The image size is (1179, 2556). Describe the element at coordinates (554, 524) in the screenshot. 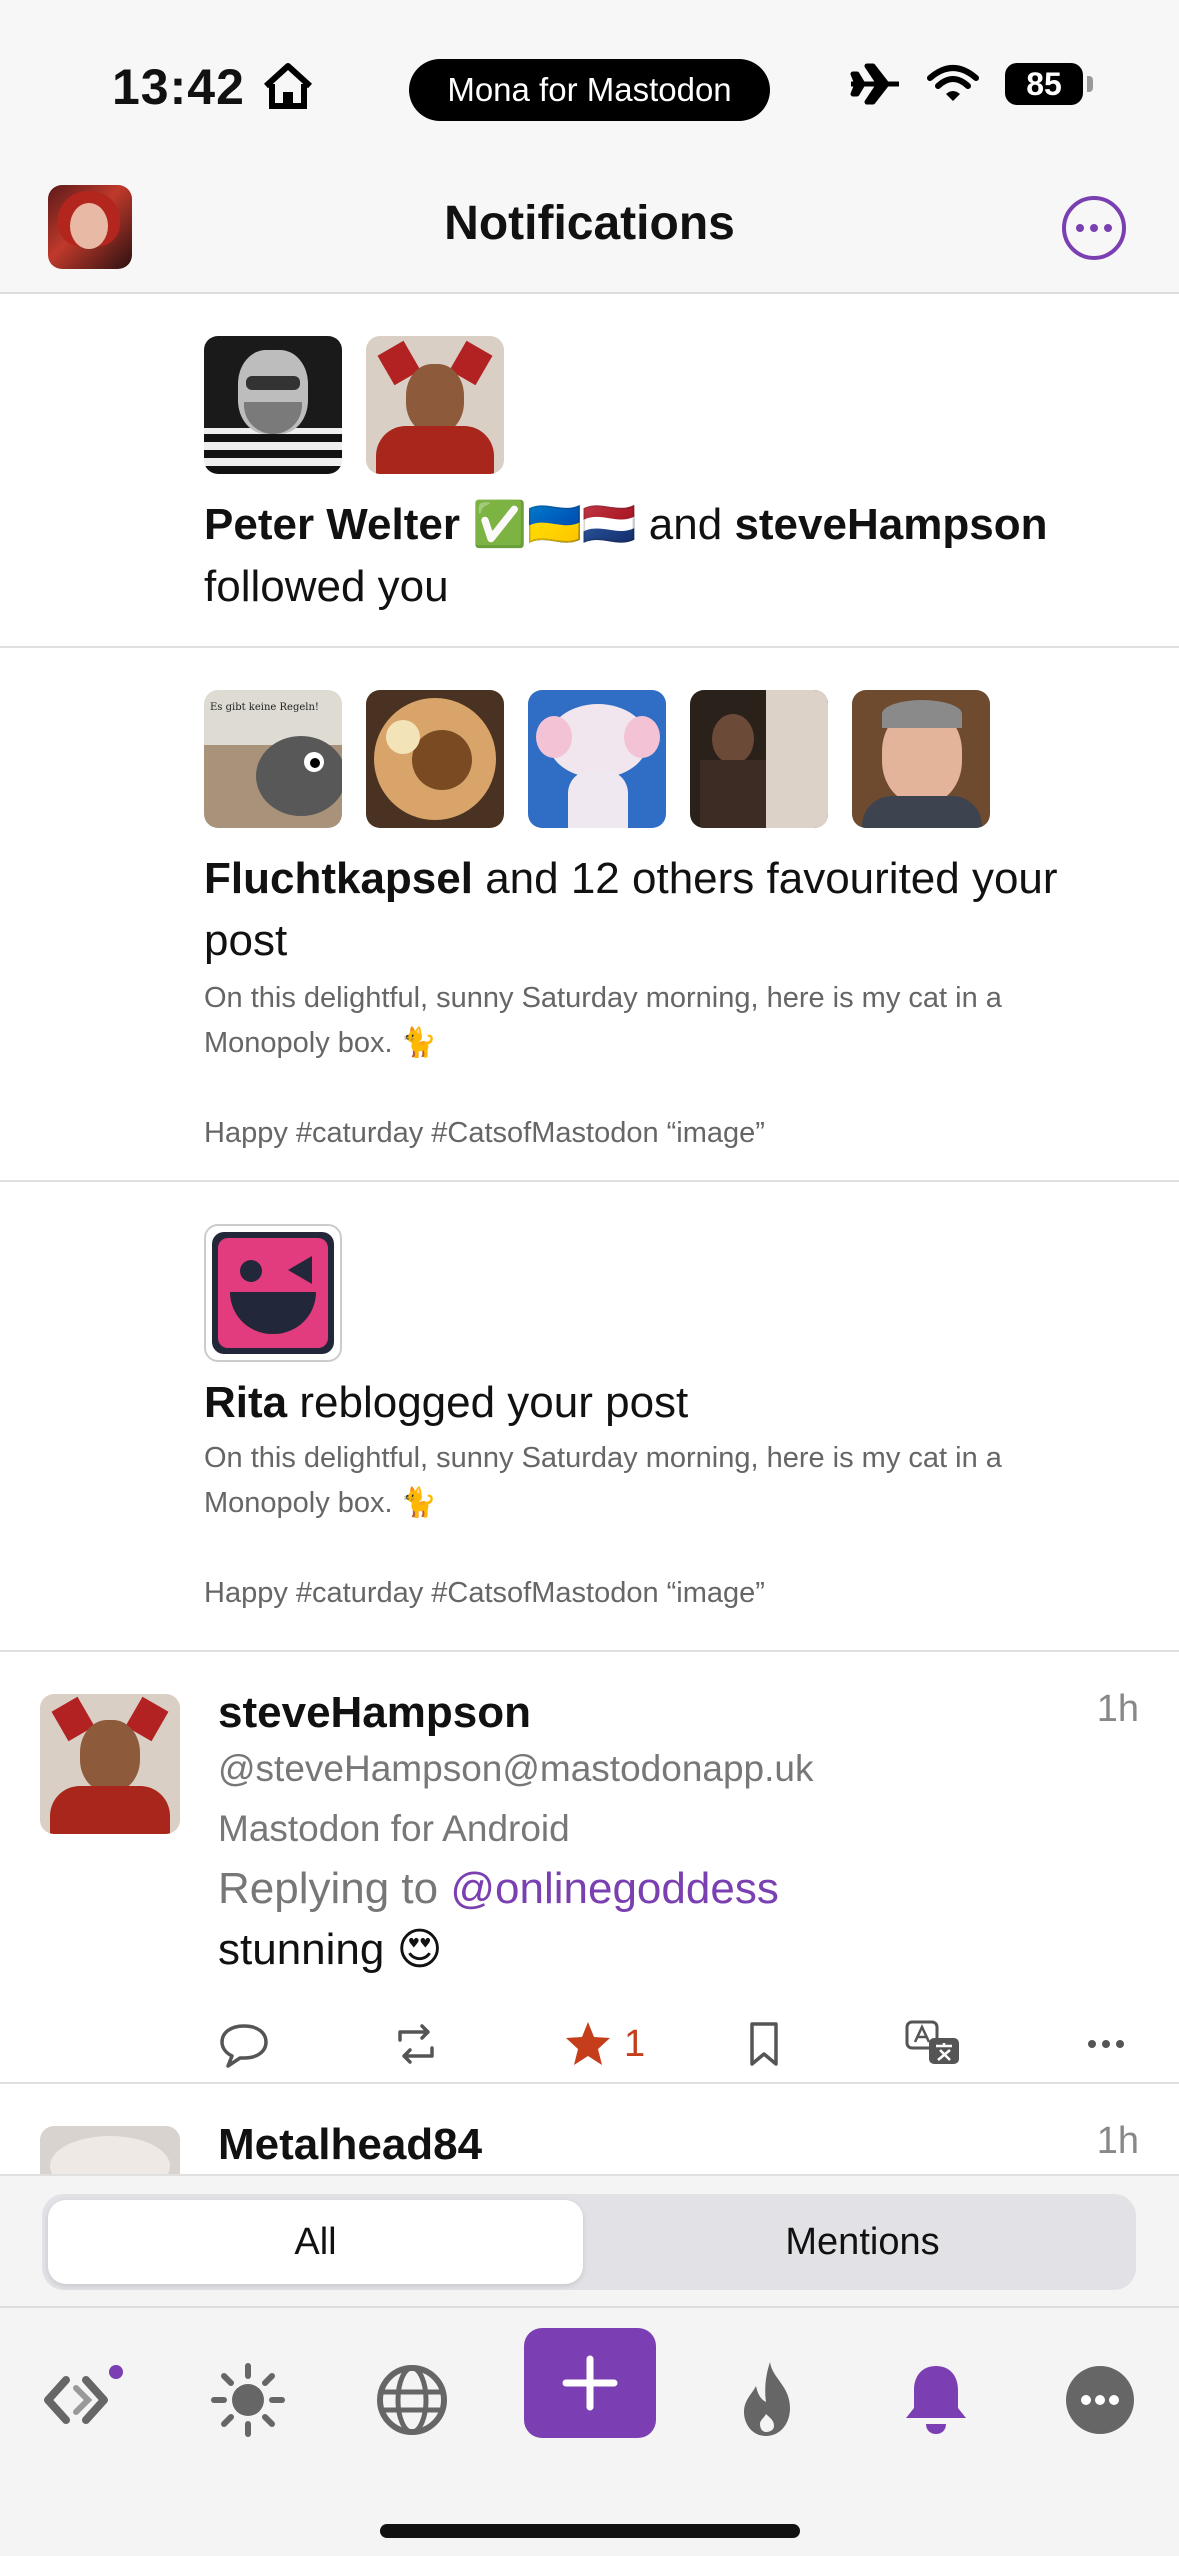

I see `follower-badges: ✅🇺🇦🇳🇱` at that location.